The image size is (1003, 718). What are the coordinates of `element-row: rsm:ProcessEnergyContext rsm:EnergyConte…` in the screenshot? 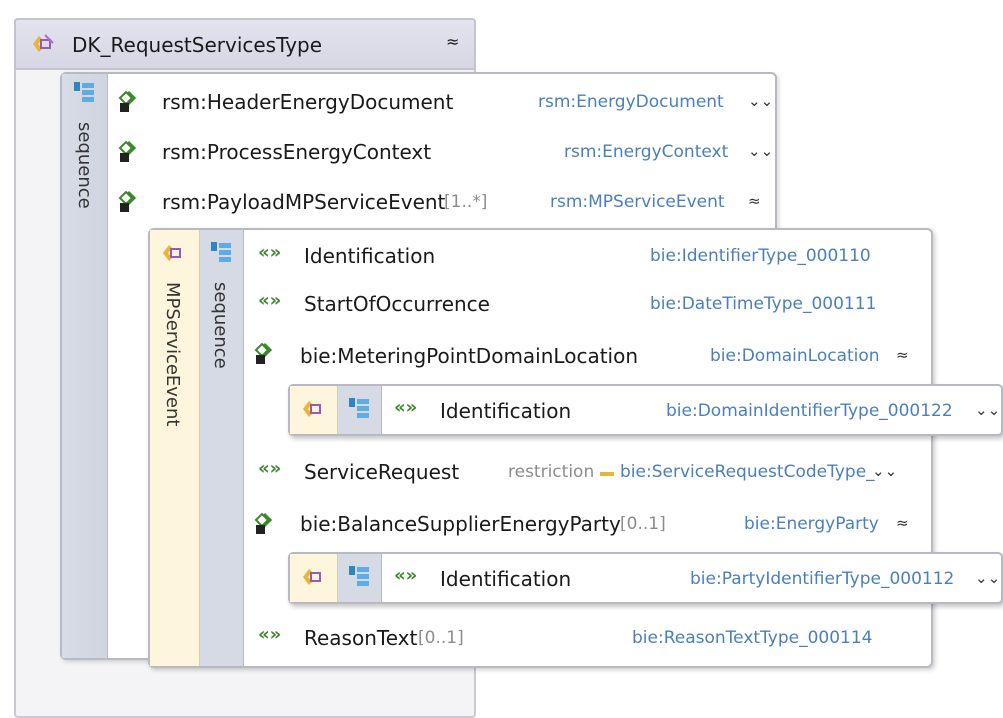 It's located at (445, 152).